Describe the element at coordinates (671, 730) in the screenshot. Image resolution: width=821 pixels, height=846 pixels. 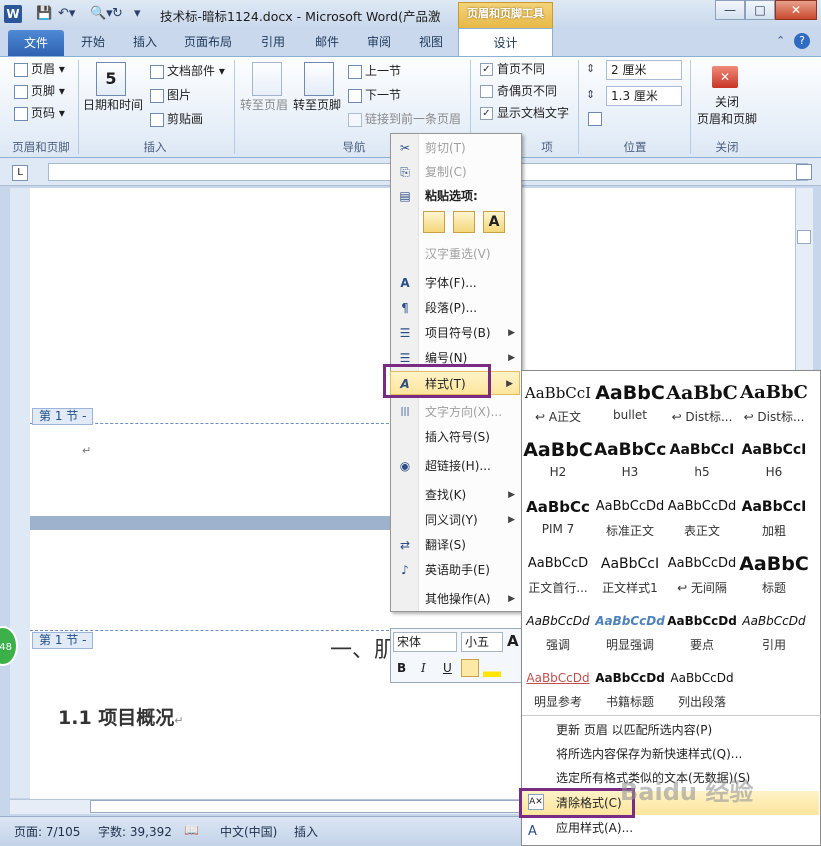
I see `update-style-command: 更新 页眉 以匹配所选内容(P)` at that location.